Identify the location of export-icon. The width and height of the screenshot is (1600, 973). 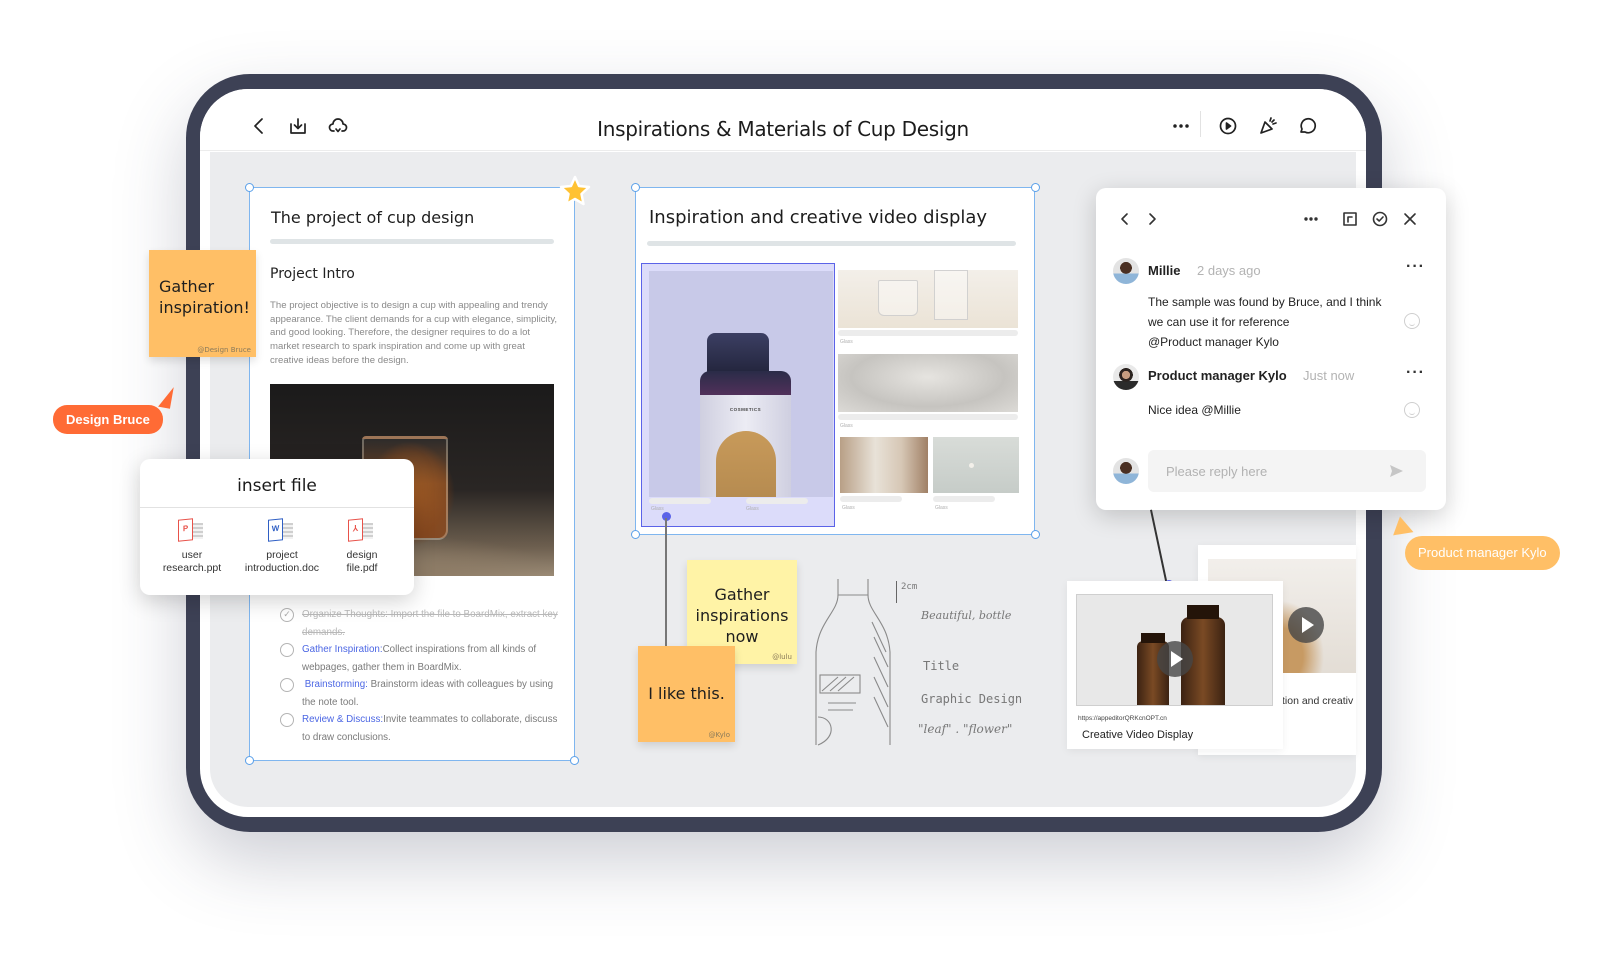
(1350, 219).